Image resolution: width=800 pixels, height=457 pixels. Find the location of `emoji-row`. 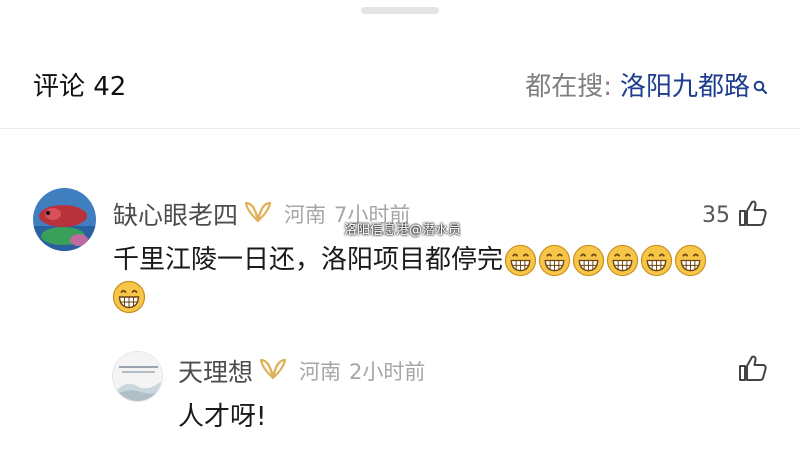

emoji-row is located at coordinates (605, 260).